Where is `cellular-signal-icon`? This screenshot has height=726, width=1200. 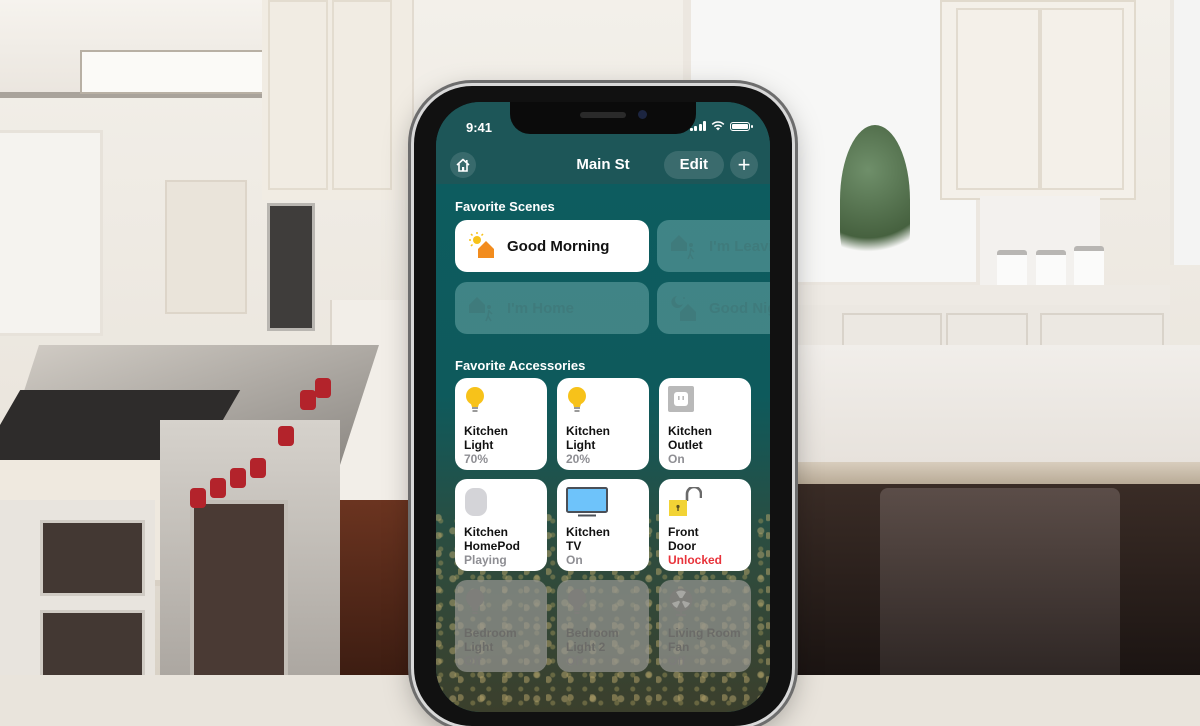
cellular-signal-icon is located at coordinates (697, 126).